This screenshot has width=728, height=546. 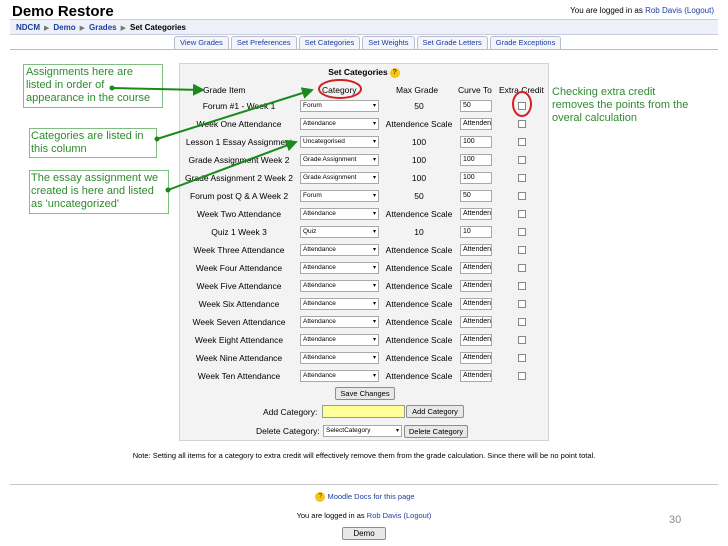 What do you see at coordinates (201, 42) in the screenshot?
I see `tab-view-grades: View Grades` at bounding box center [201, 42].